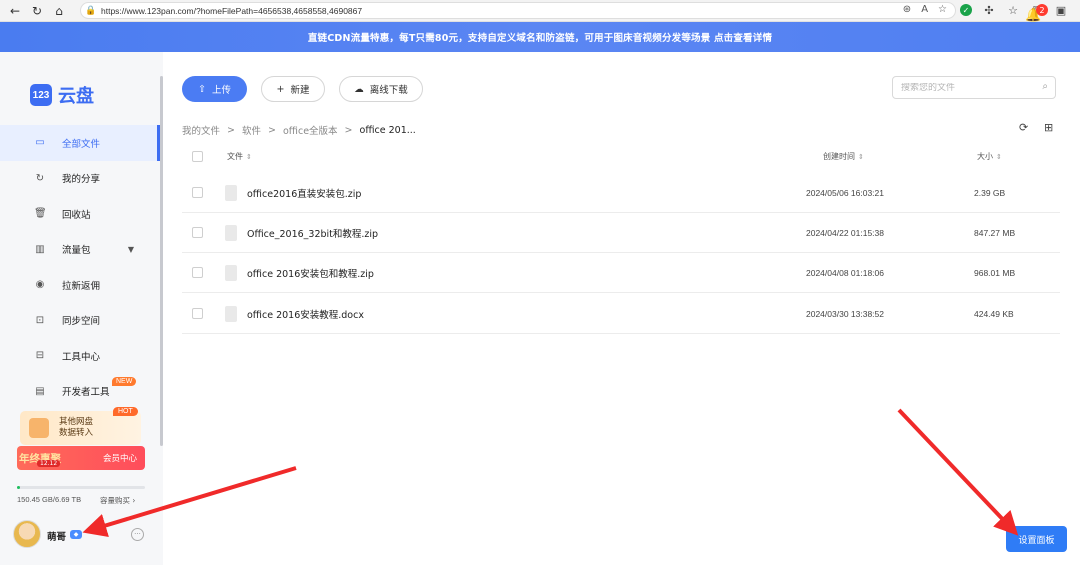 Image resolution: width=1080 pixels, height=565 pixels. What do you see at coordinates (845, 272) in the screenshot?
I see `file-created: 2024/04/08 01:18:06` at bounding box center [845, 272].